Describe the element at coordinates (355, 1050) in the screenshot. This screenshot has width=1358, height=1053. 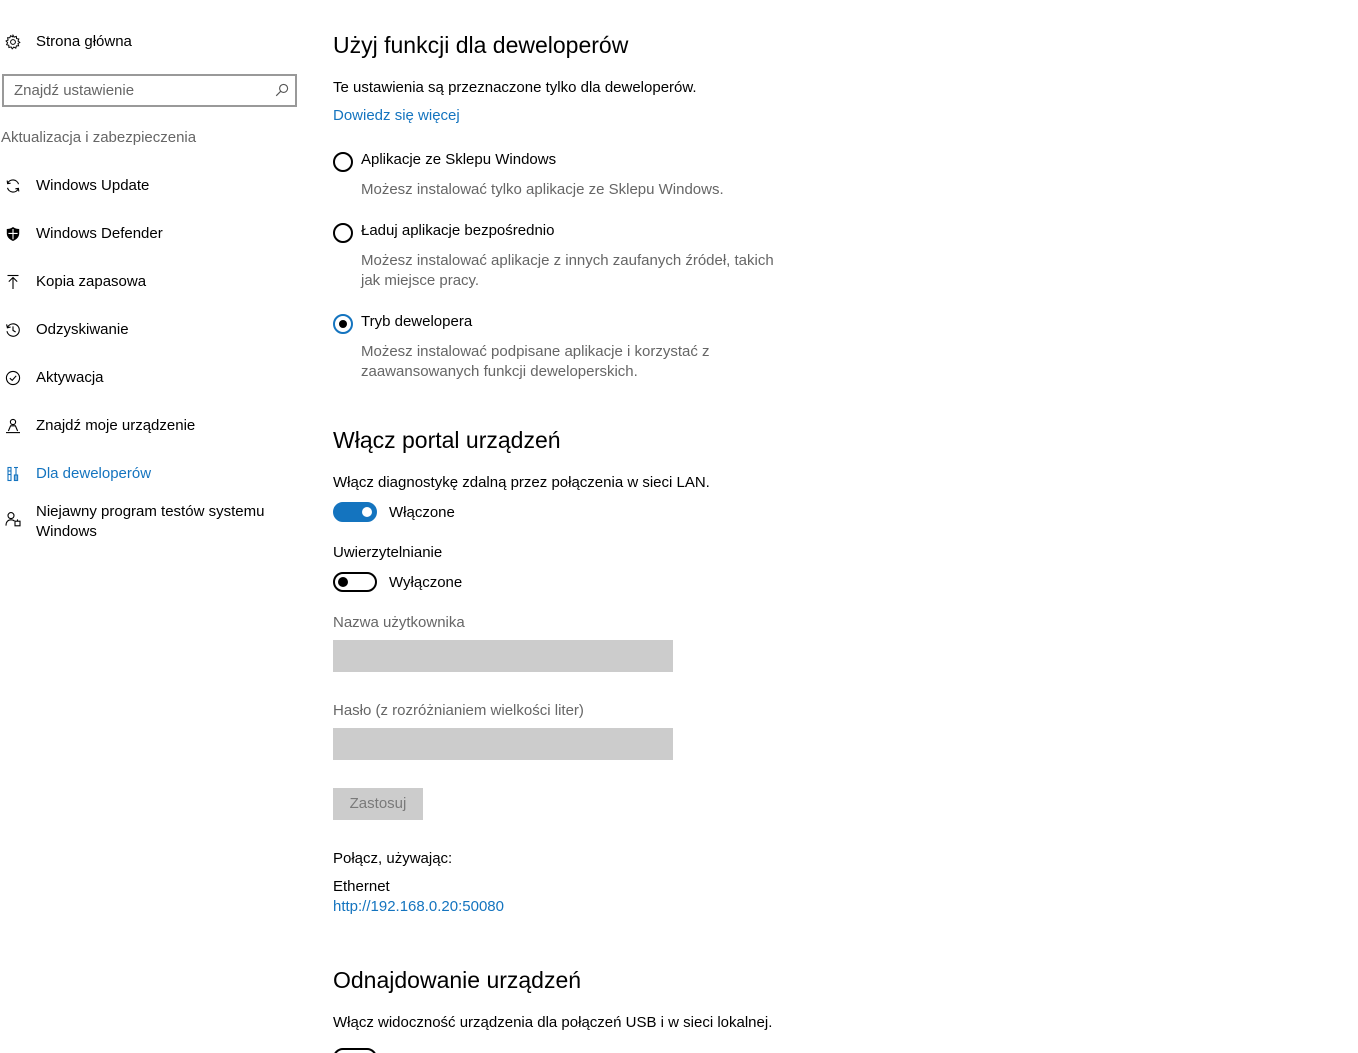
I see `device-visibility-toggle` at that location.